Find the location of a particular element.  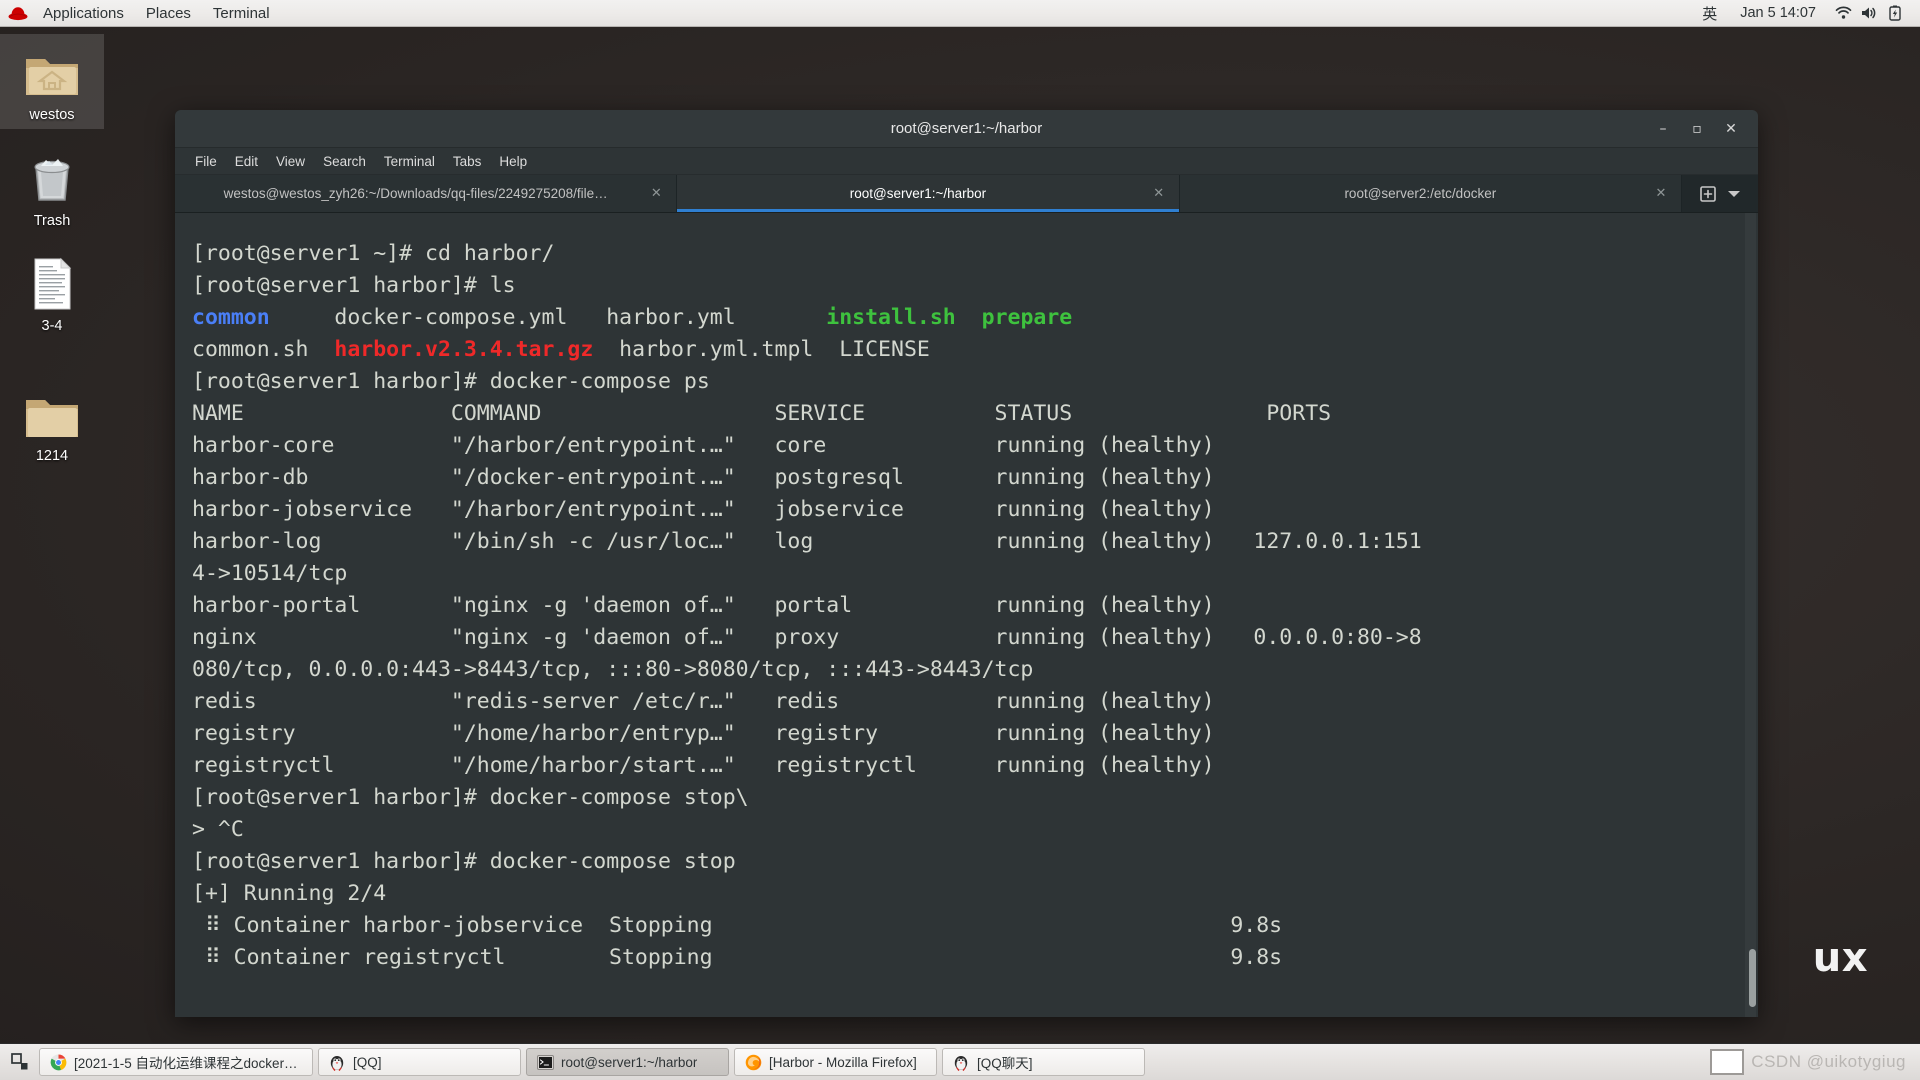

watermark: CSDN @uikotygiug is located at coordinates (1828, 1061).